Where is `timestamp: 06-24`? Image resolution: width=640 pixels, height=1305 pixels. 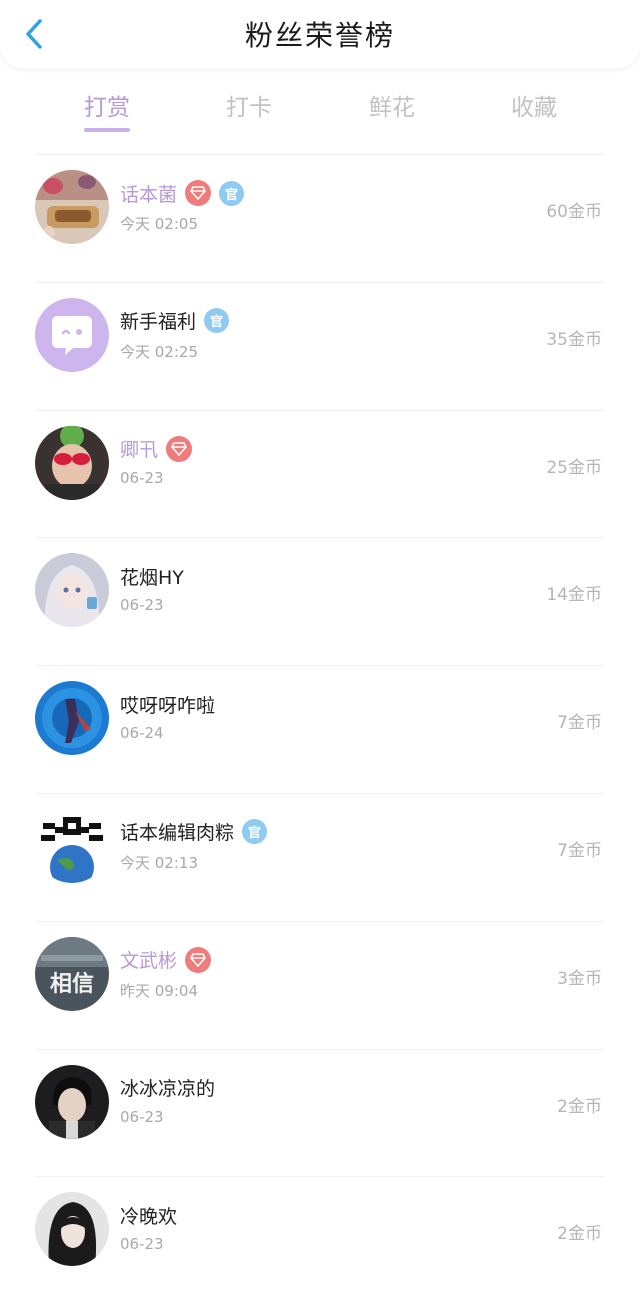
timestamp: 06-24 is located at coordinates (142, 733).